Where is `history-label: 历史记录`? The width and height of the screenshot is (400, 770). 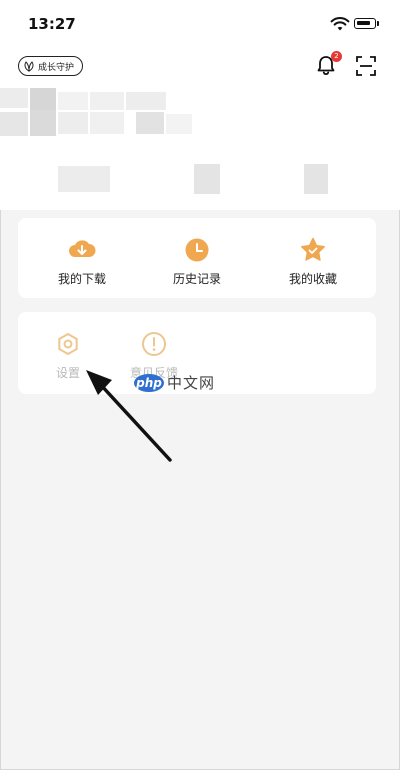
history-label: 历史记录 is located at coordinates (196, 279).